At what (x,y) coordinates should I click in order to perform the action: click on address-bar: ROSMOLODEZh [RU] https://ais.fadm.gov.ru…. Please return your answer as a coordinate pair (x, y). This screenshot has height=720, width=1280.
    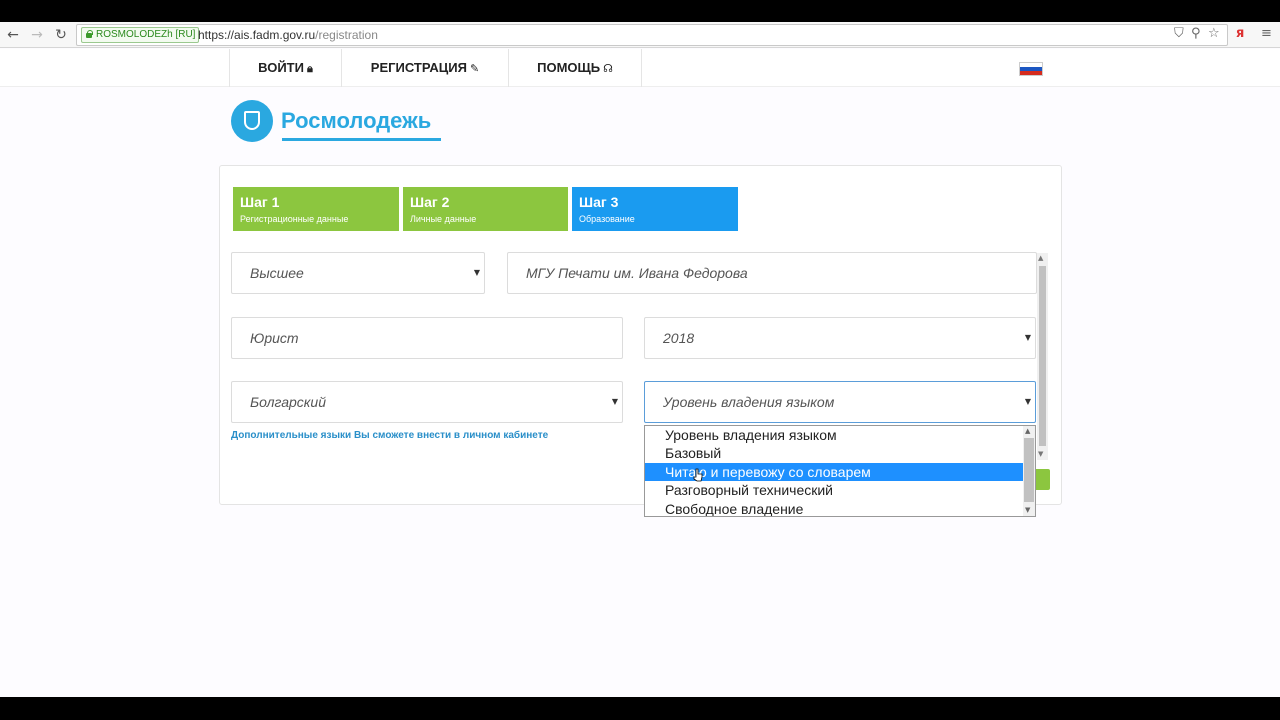
    Looking at the image, I should click on (652, 35).